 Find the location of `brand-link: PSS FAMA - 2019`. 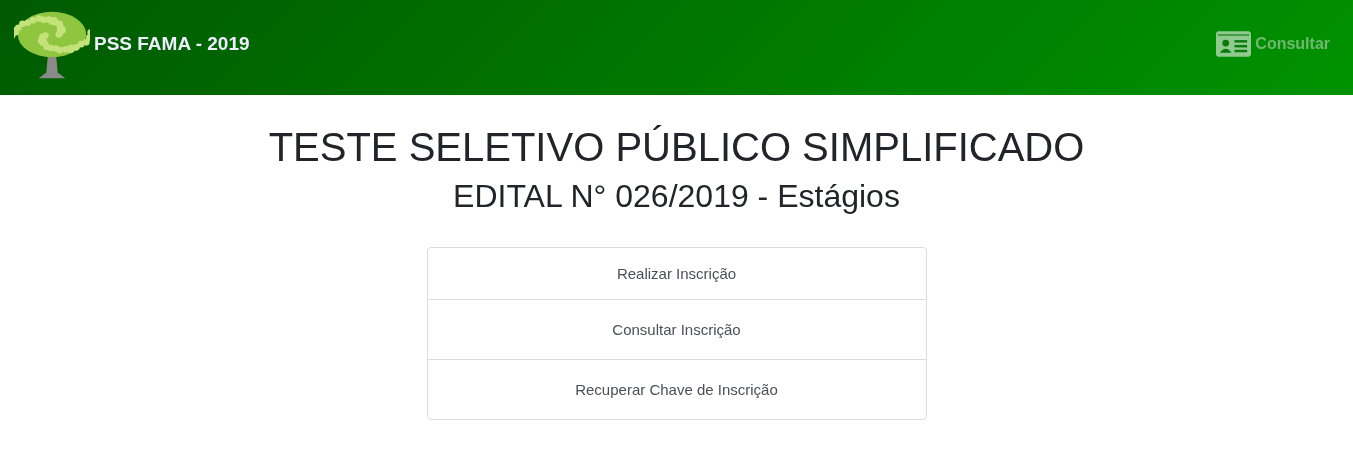

brand-link: PSS FAMA - 2019 is located at coordinates (172, 43).